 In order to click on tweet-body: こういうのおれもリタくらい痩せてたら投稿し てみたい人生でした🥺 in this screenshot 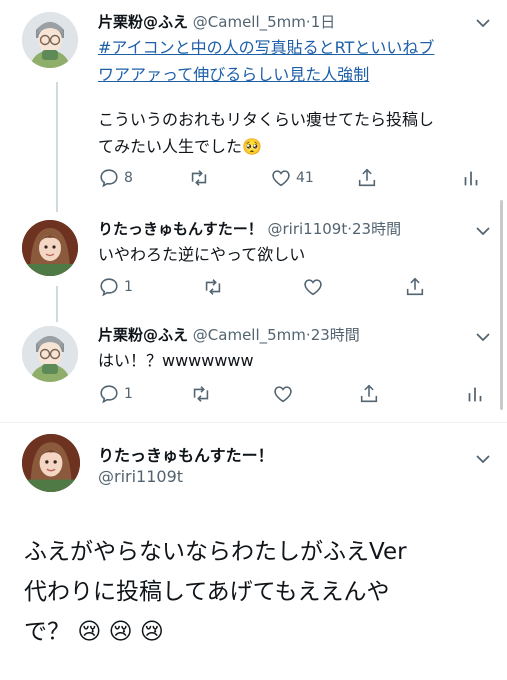, I will do `click(294, 133)`.